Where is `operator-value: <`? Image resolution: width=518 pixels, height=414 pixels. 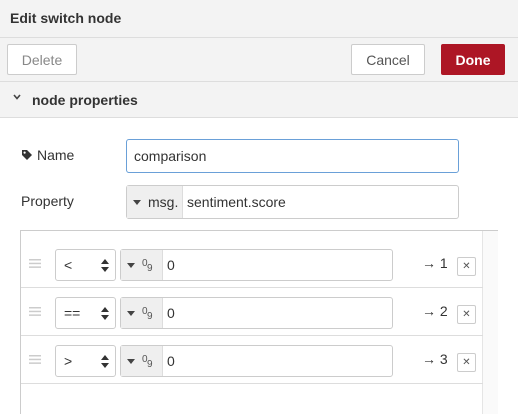
operator-value: < is located at coordinates (68, 265).